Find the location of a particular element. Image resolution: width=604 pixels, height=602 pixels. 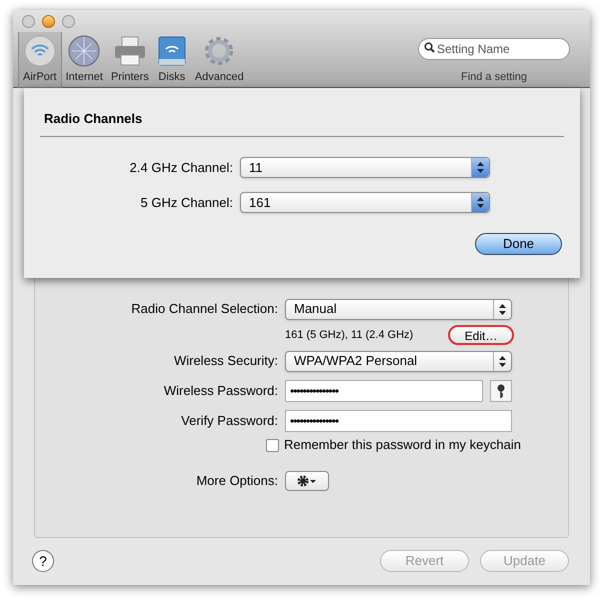

wifi-icon is located at coordinates (40, 51).